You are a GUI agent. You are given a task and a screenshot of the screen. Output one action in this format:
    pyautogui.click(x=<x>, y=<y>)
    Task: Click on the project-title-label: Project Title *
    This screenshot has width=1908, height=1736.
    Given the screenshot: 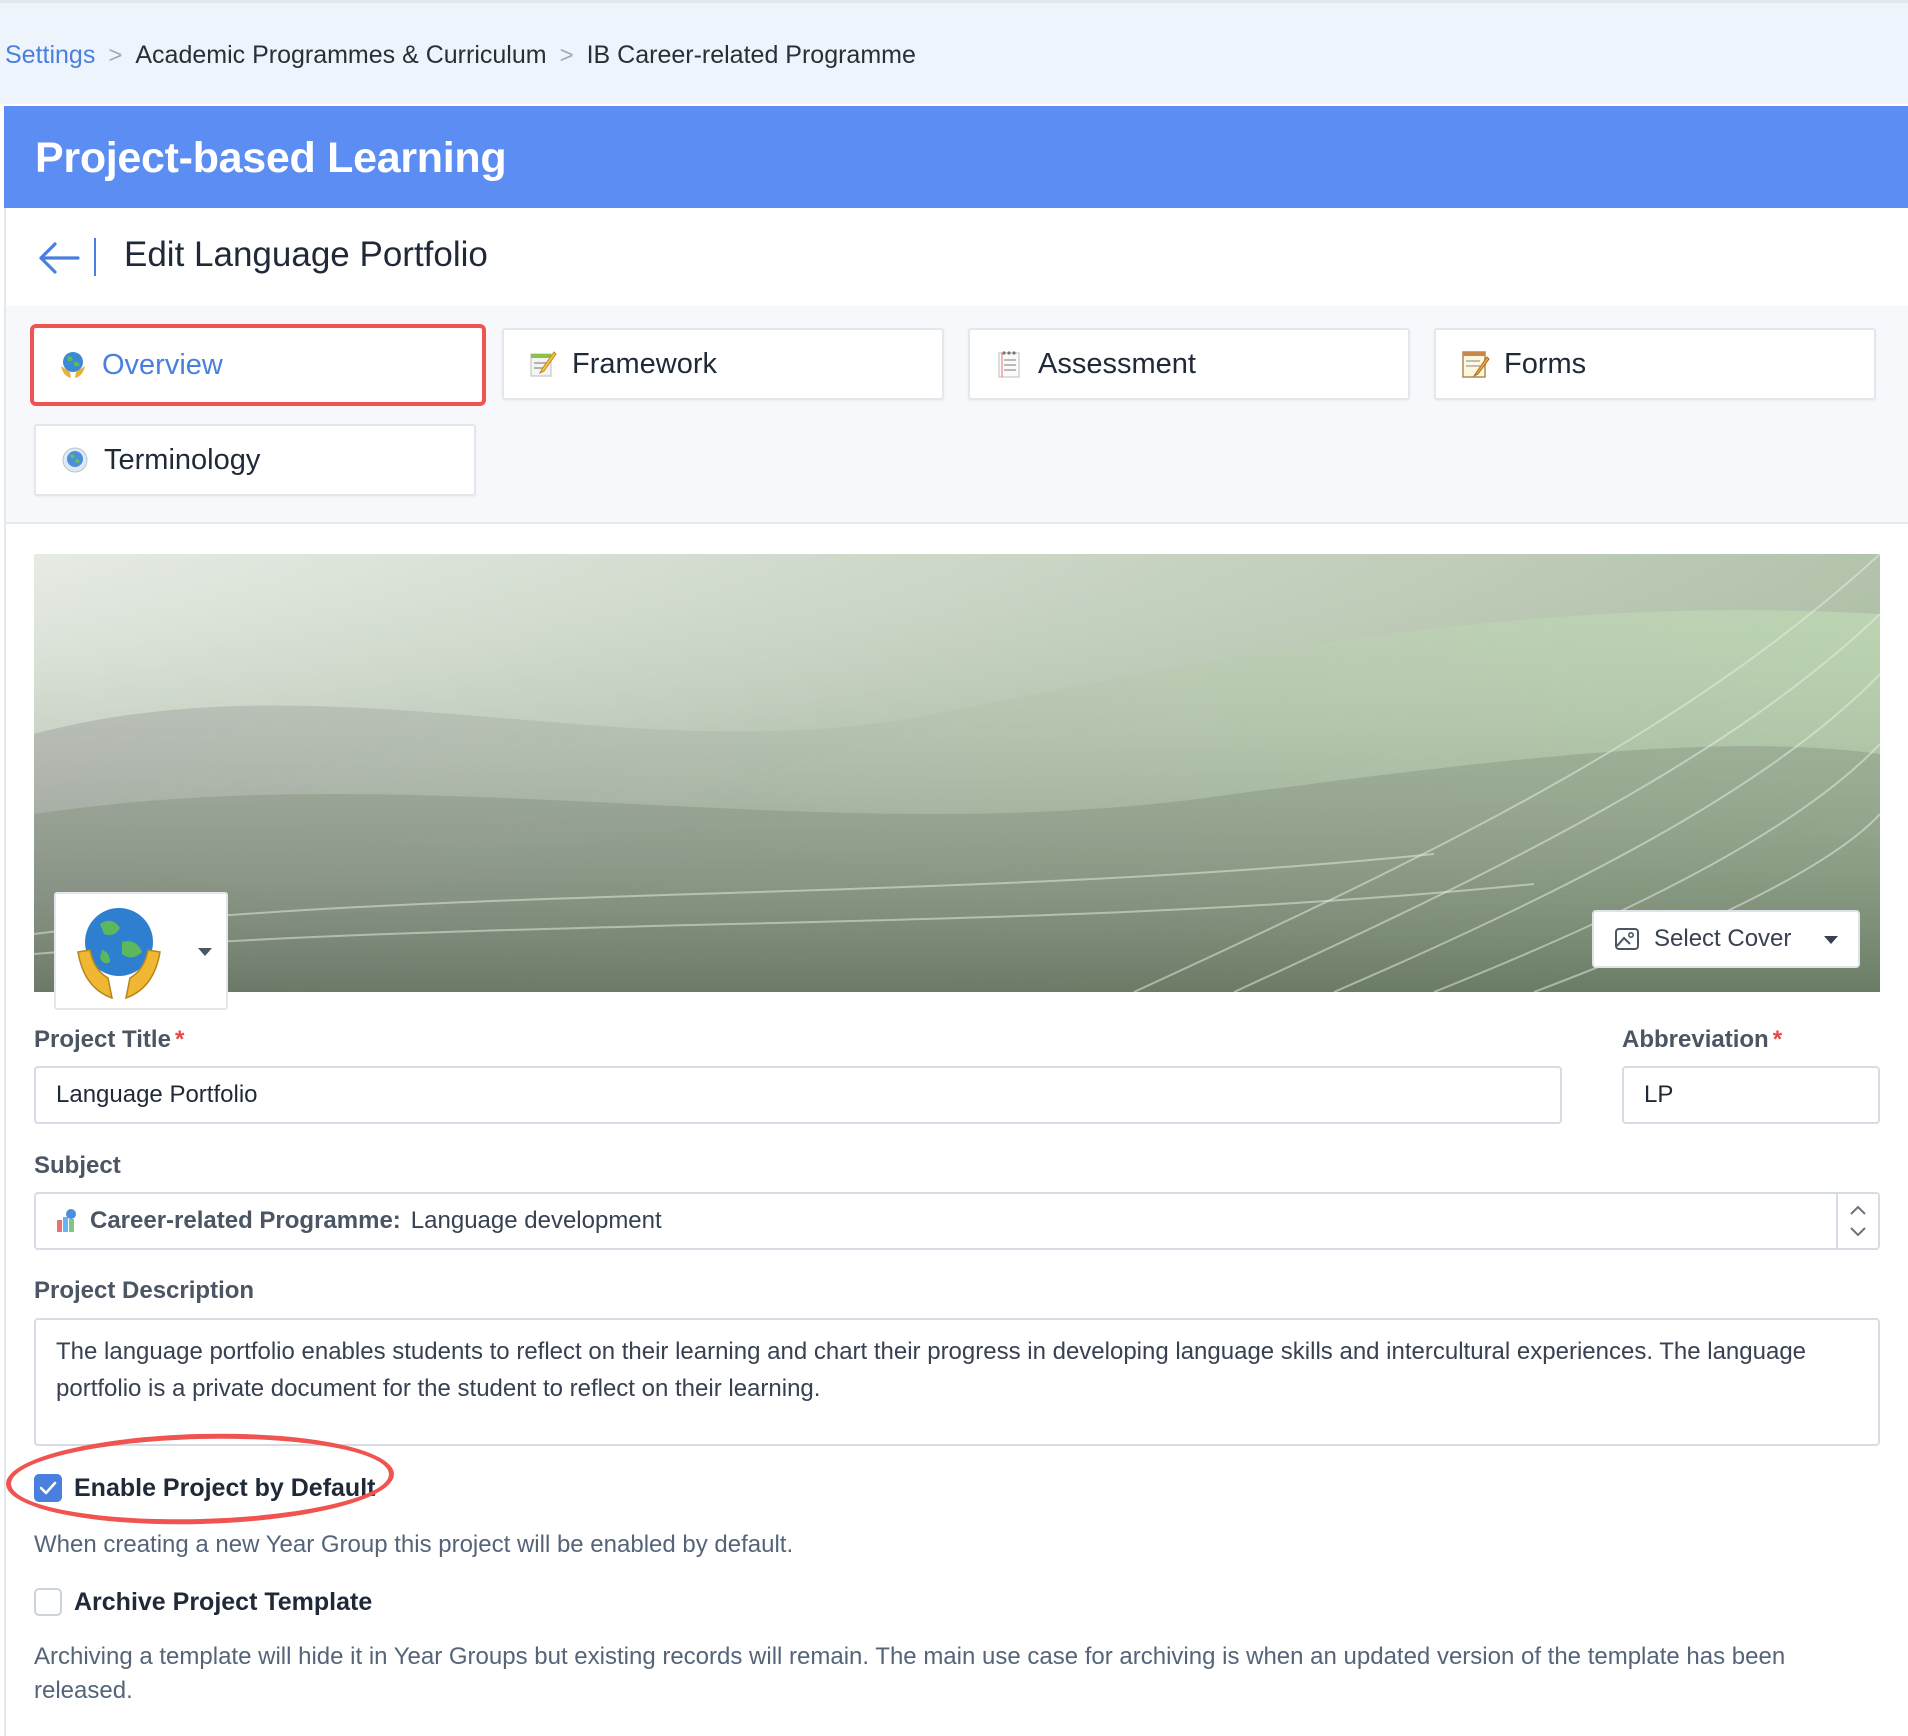 What is the action you would take?
    pyautogui.click(x=109, y=1040)
    